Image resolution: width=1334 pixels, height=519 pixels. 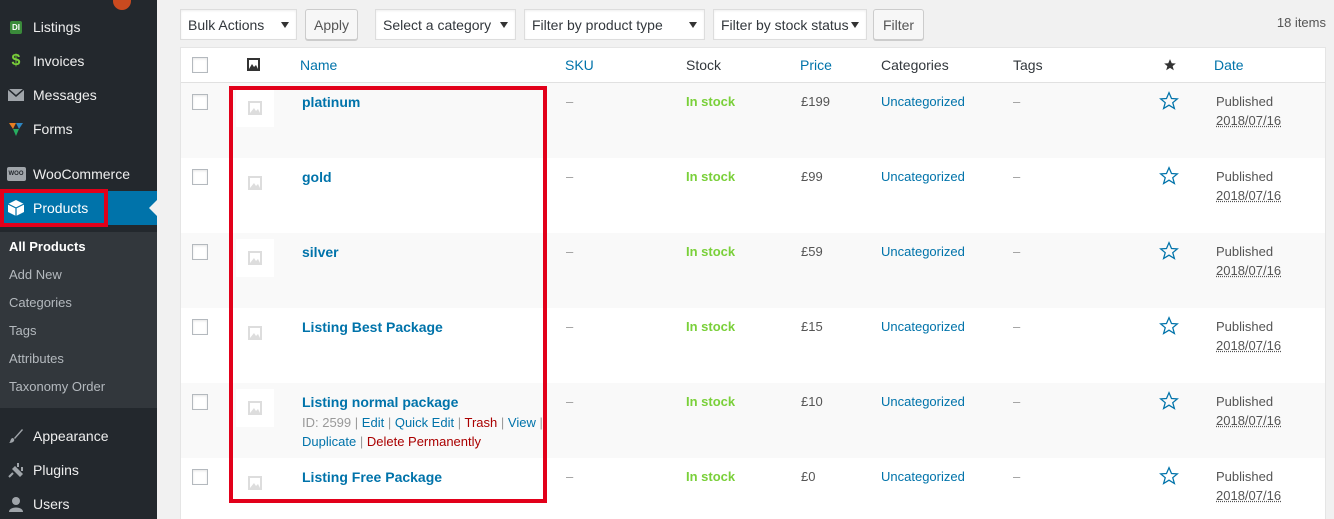 I want to click on sidebar-item-users: Users, so click(x=78, y=503).